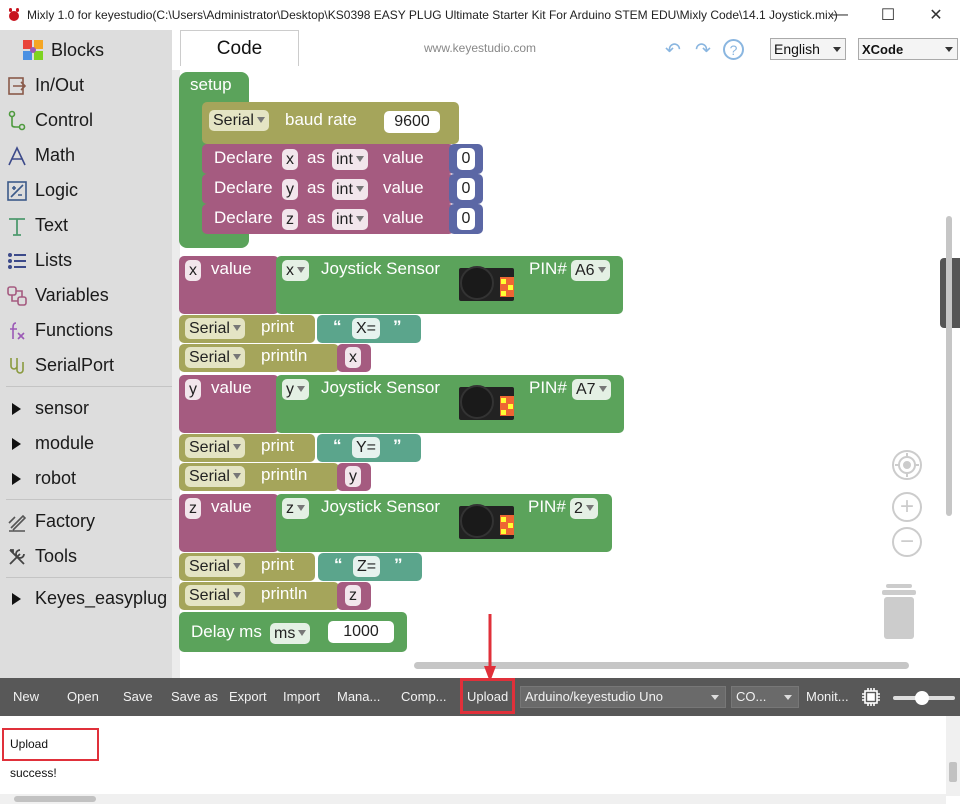 The width and height of the screenshot is (960, 804). Describe the element at coordinates (295, 508) in the screenshot. I see `axis-dropdown: z` at that location.